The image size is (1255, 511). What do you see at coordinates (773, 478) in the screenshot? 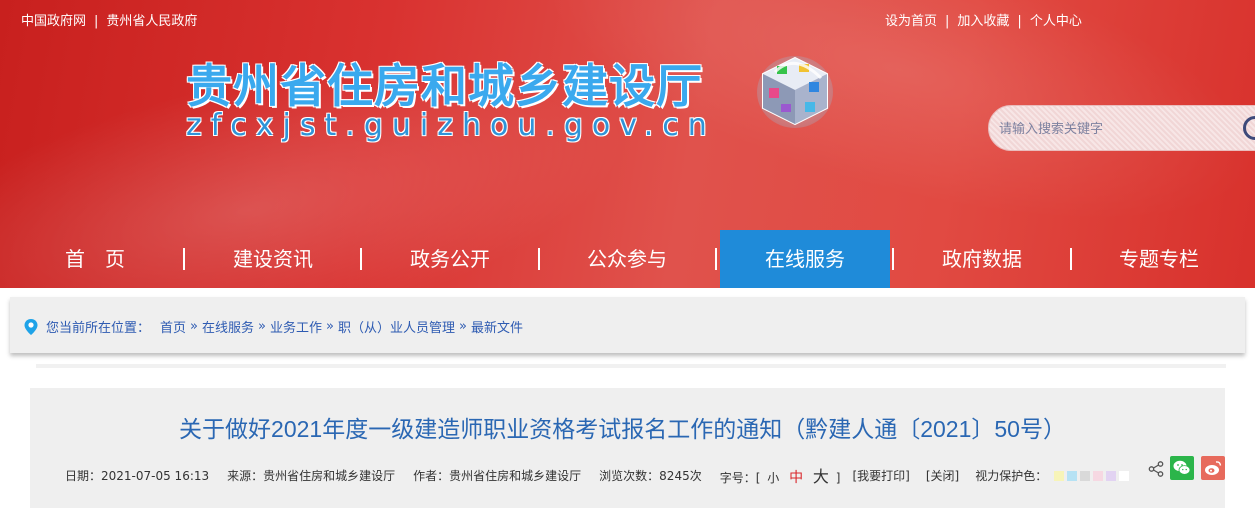
I see `font-size-small-button: 小` at bounding box center [773, 478].